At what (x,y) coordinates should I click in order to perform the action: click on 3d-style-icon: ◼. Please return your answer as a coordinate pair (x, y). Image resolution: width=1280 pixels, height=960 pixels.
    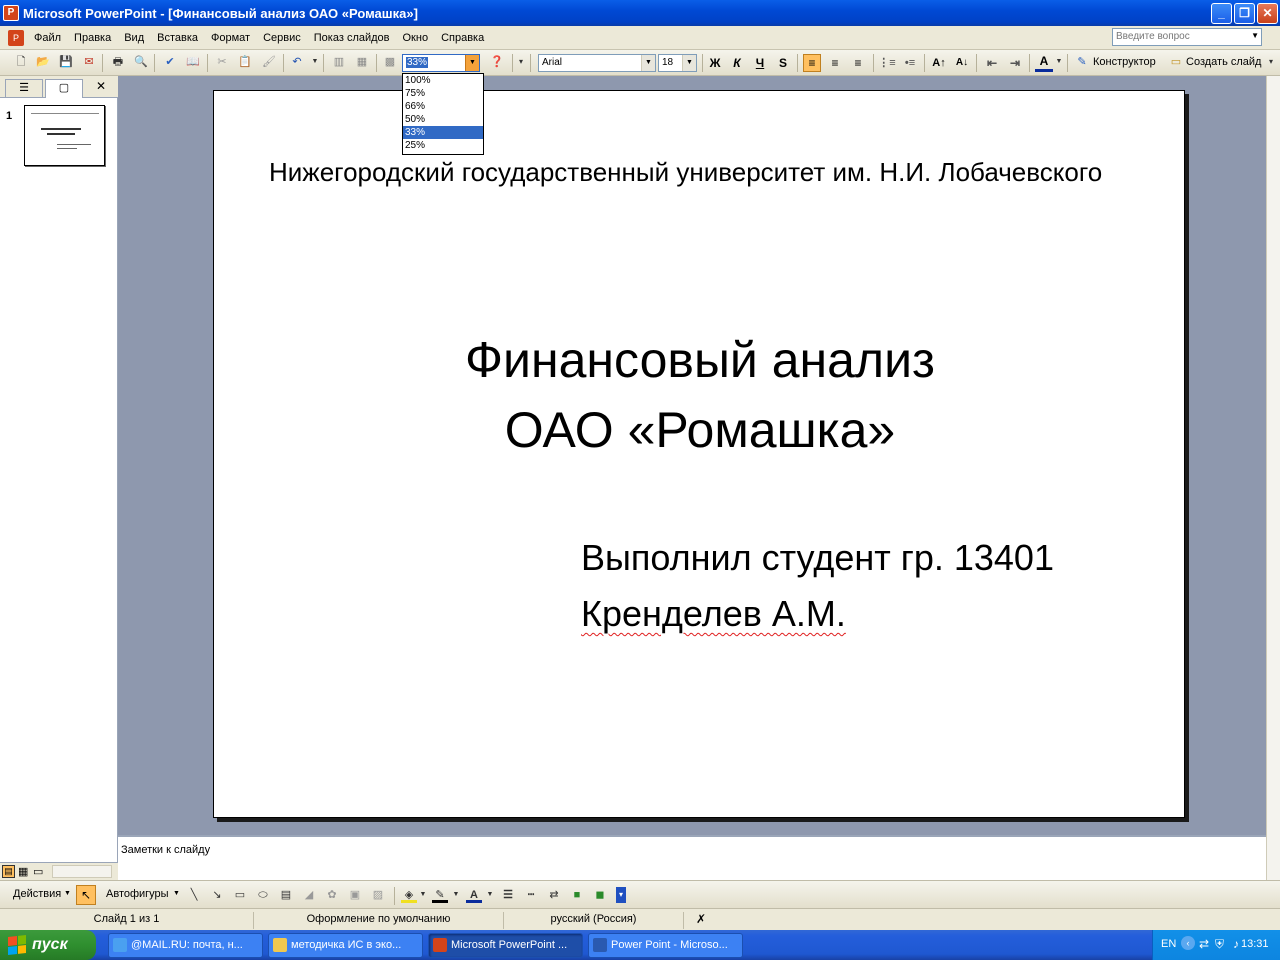
    Looking at the image, I should click on (600, 895).